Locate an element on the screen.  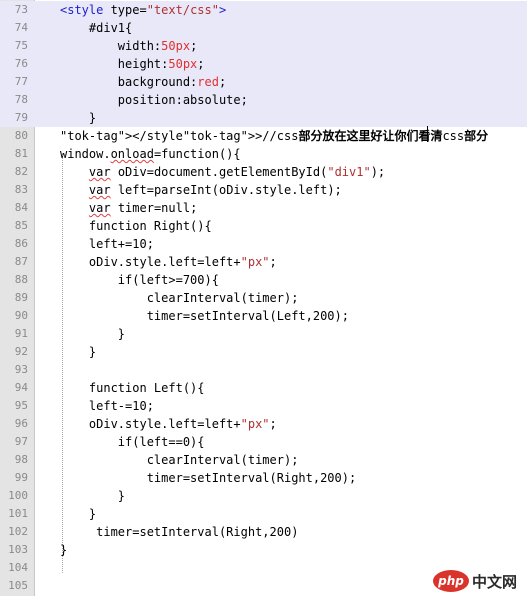
code-text: height:50px; is located at coordinates (132, 64).